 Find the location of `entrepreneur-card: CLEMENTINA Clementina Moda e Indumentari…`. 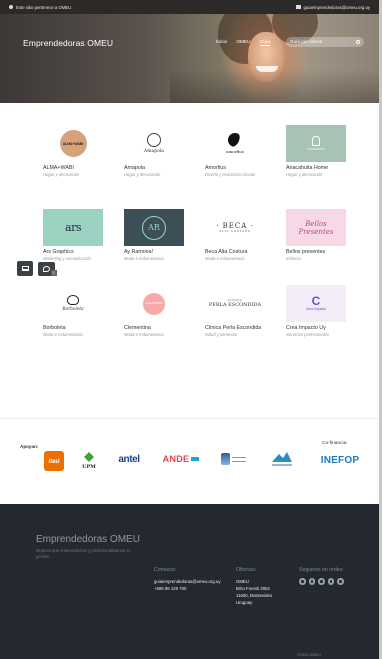

entrepreneur-card: CLEMENTINA Clementina Moda e Indumentari… is located at coordinates (159, 311).